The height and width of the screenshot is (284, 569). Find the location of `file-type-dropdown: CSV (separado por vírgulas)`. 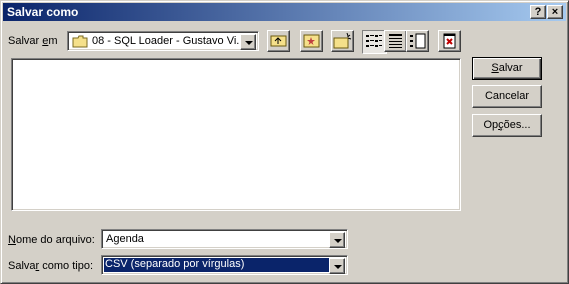

file-type-dropdown: CSV (separado por vírgulas) is located at coordinates (224, 265).